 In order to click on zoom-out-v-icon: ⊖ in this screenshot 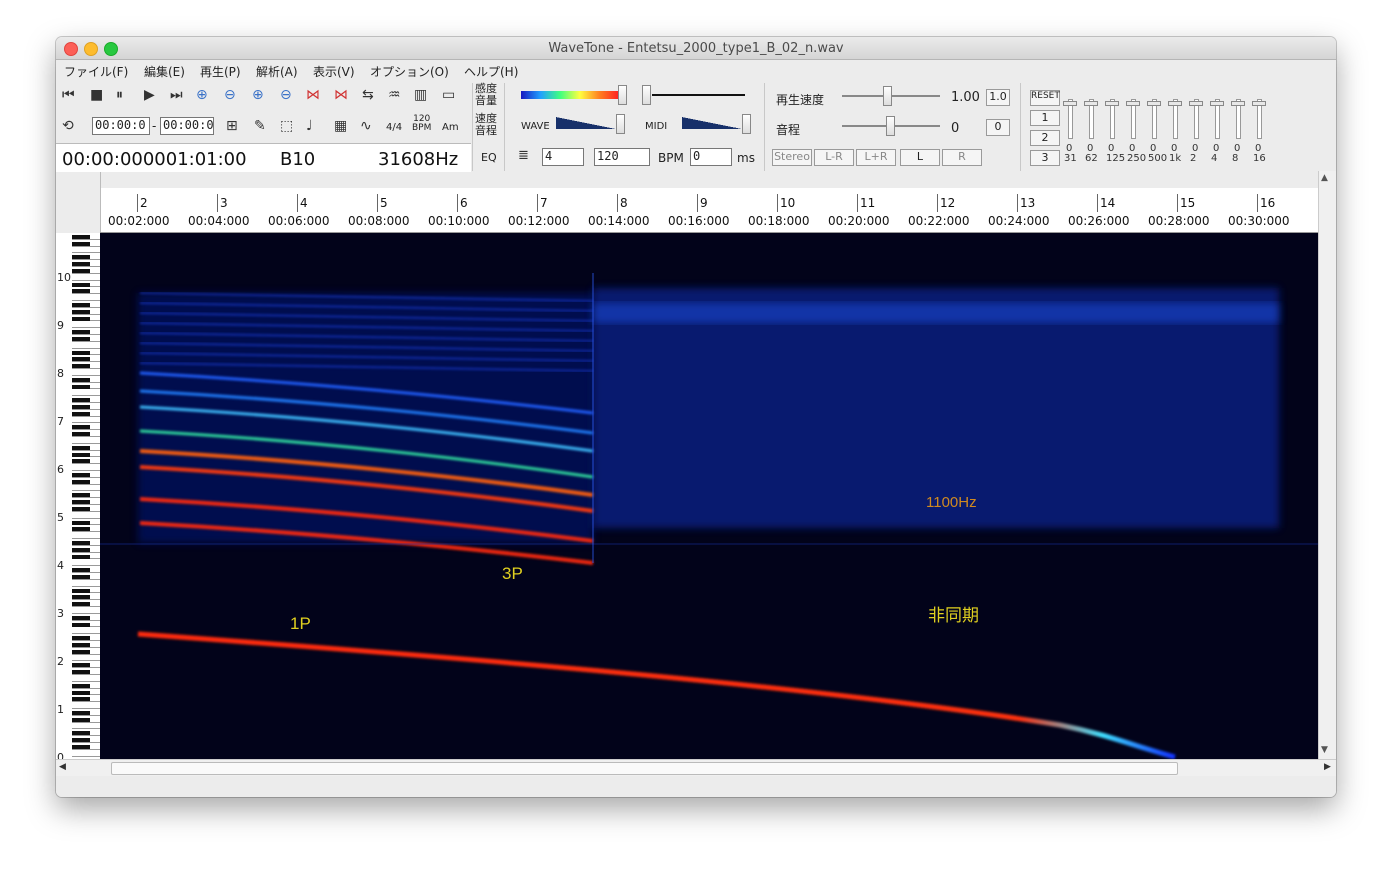, I will do `click(286, 95)`.